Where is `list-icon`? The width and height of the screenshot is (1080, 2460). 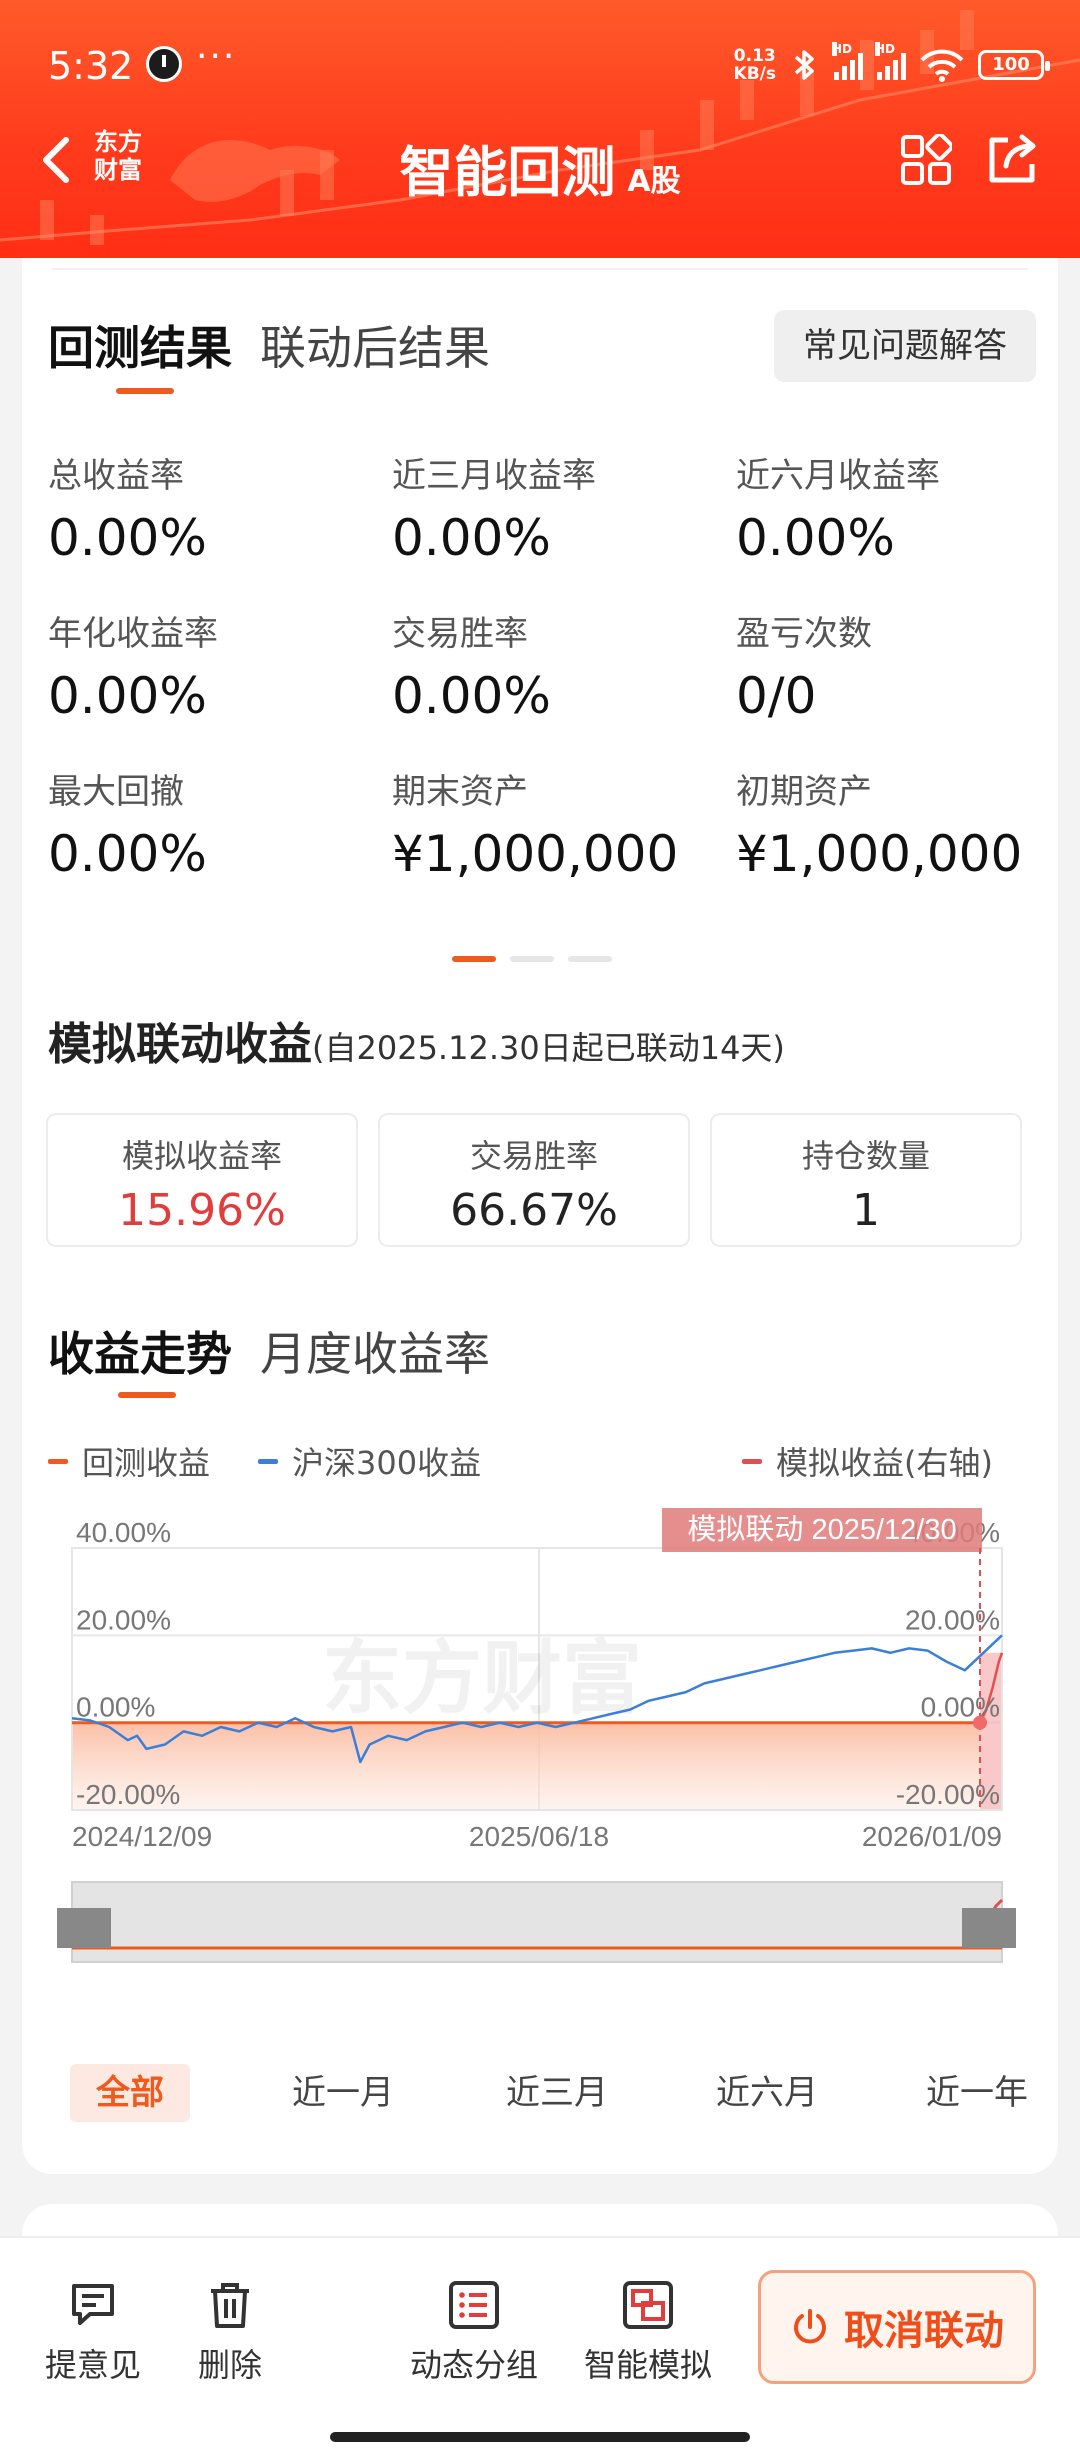 list-icon is located at coordinates (474, 2305).